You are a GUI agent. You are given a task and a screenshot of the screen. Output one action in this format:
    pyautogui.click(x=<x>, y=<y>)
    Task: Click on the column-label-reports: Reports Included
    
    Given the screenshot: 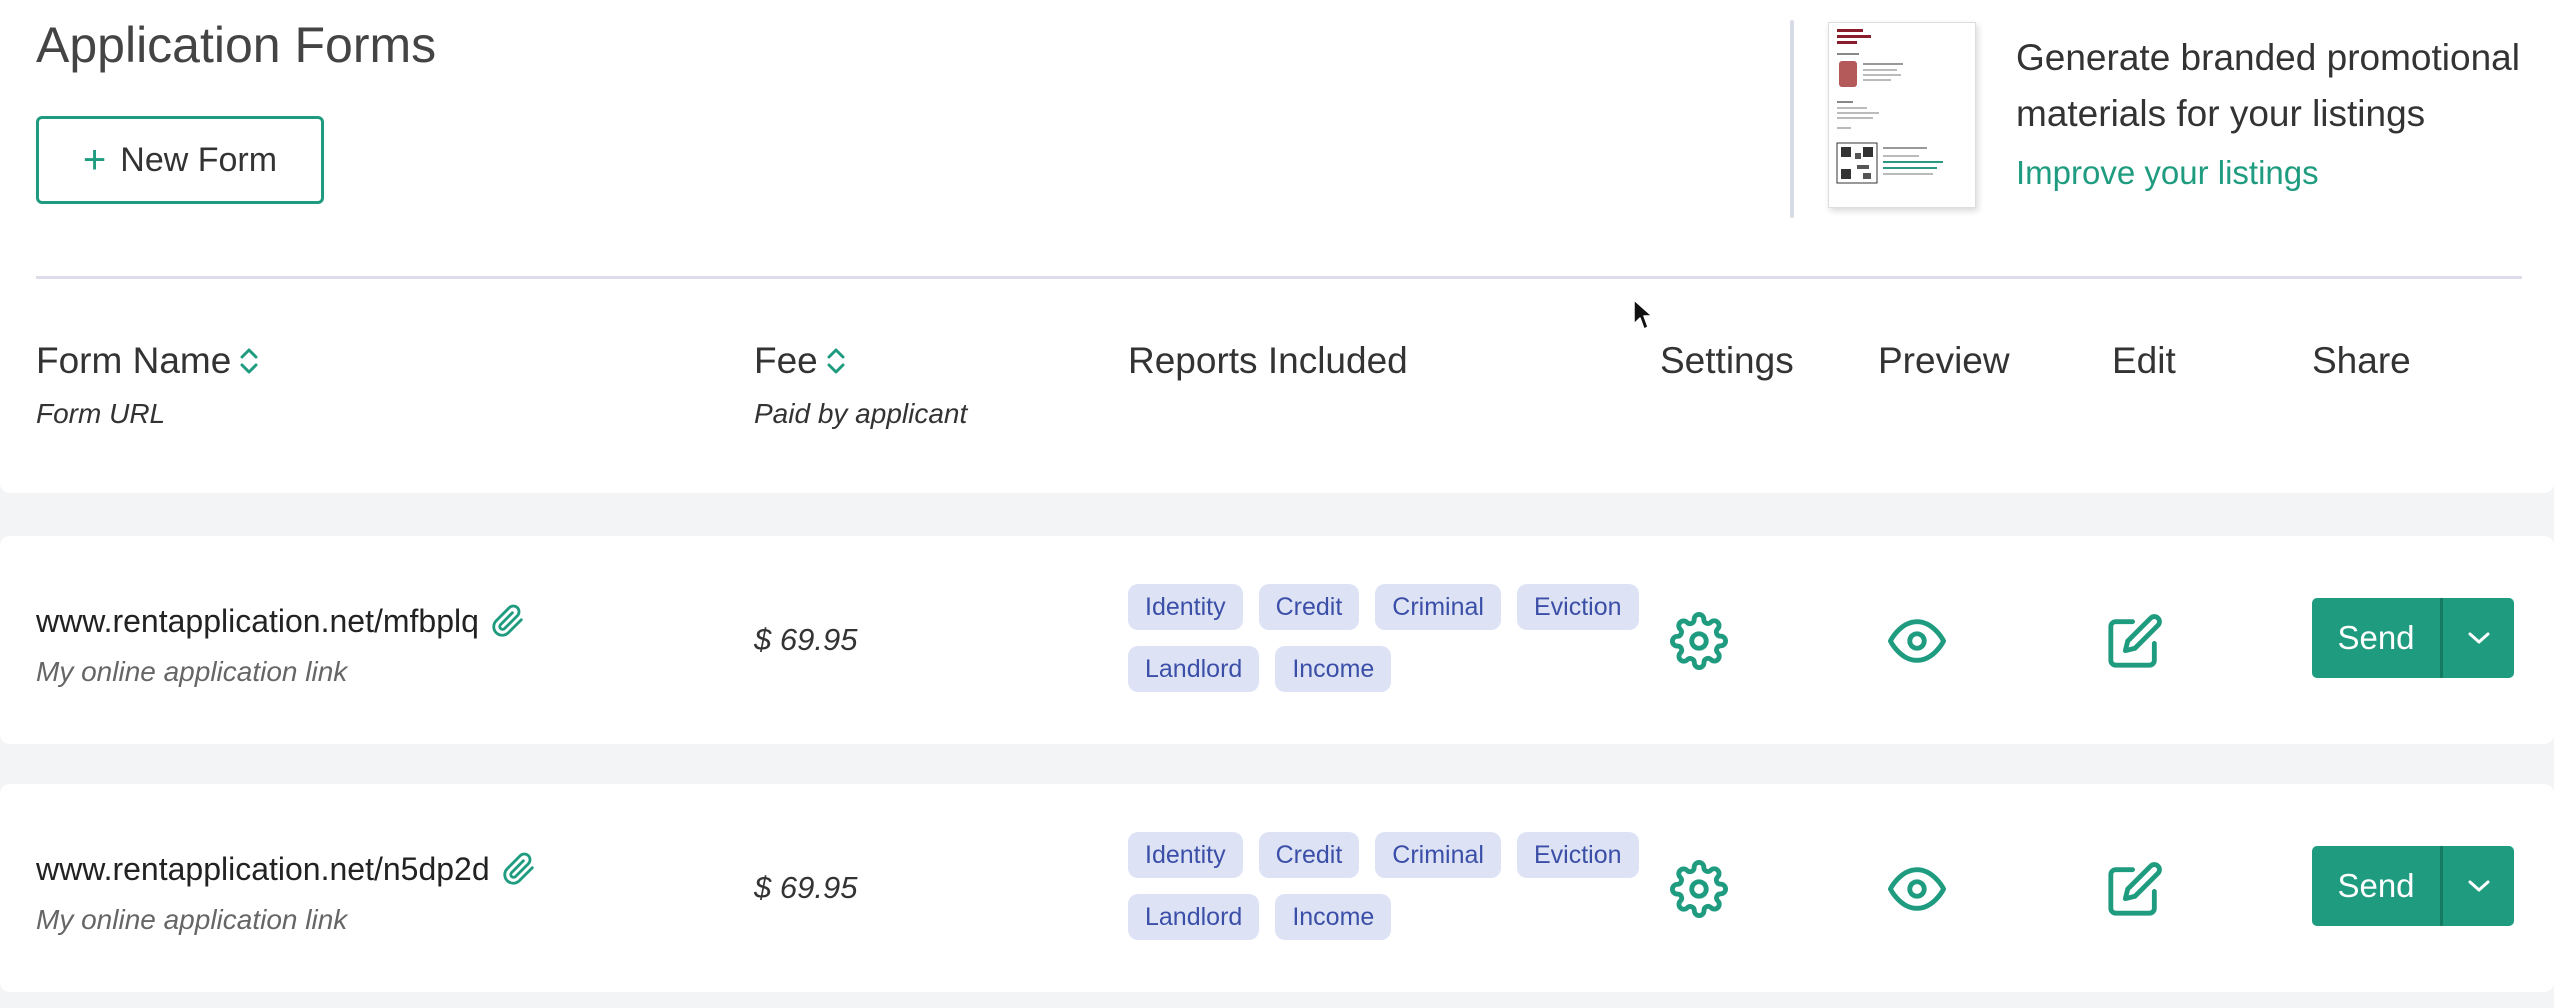 What is the action you would take?
    pyautogui.click(x=1268, y=360)
    